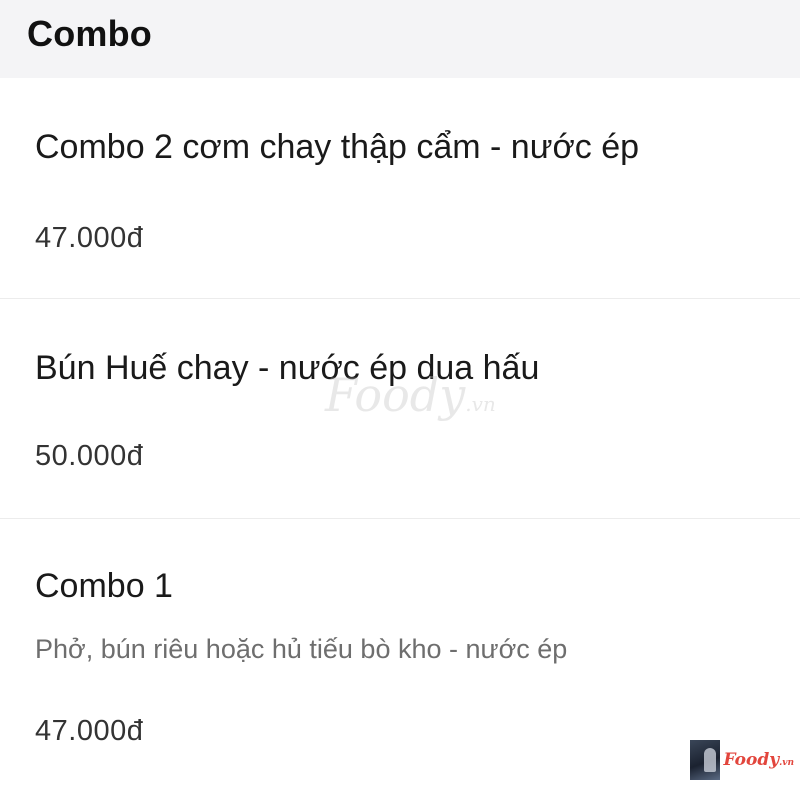 The height and width of the screenshot is (792, 800). I want to click on item-name: Combo 1, so click(104, 586).